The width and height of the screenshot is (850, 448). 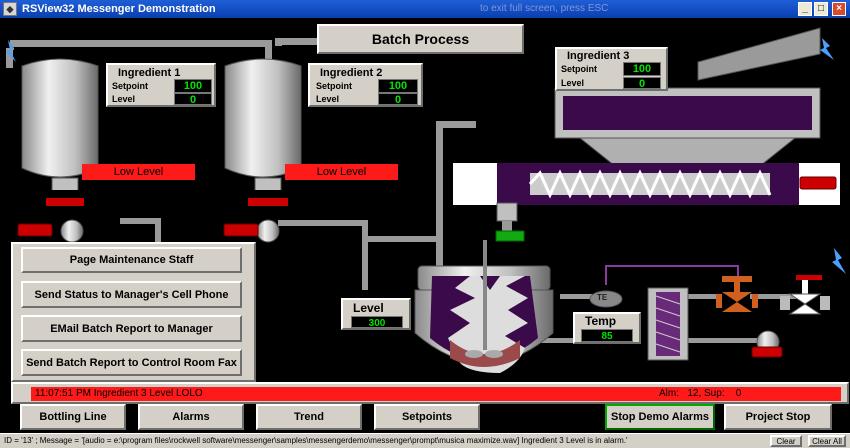 I want to click on window-title: RSView32 Messenger Demonstration, so click(x=119, y=9).